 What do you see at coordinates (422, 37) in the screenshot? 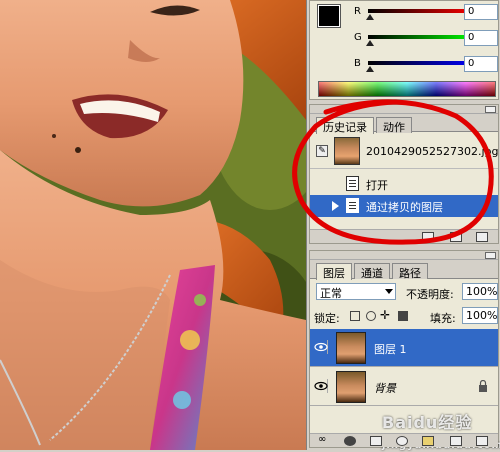
I see `green-track` at bounding box center [422, 37].